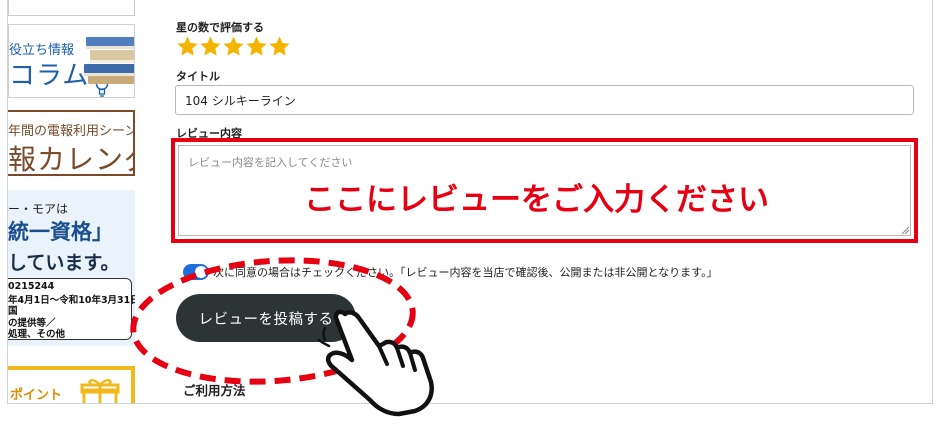 The width and height of the screenshot is (940, 424). Describe the element at coordinates (49, 76) in the screenshot. I see `column-banner-title: コラム` at that location.